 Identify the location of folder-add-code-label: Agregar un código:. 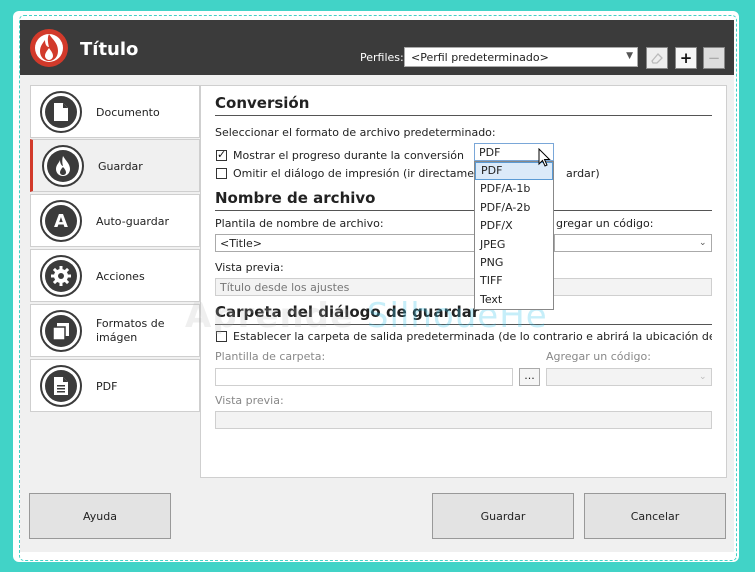
(598, 356).